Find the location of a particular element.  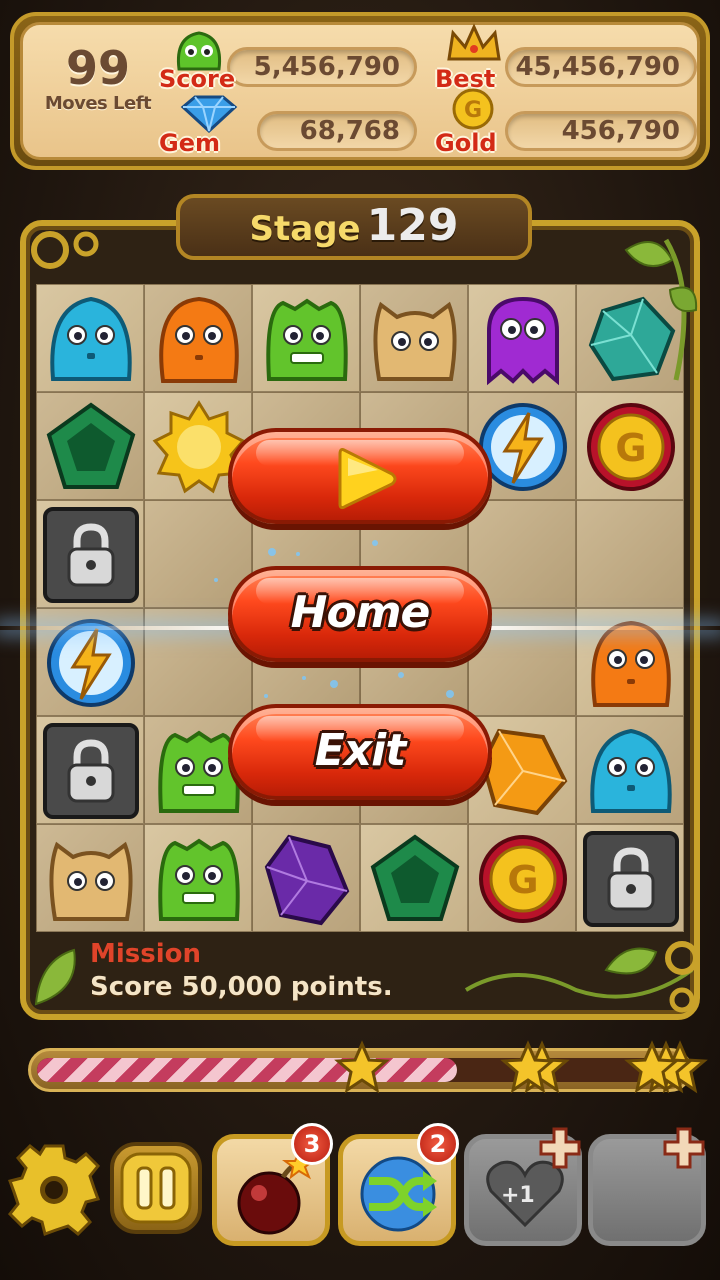

leaf-icon is located at coordinates (55, 977).